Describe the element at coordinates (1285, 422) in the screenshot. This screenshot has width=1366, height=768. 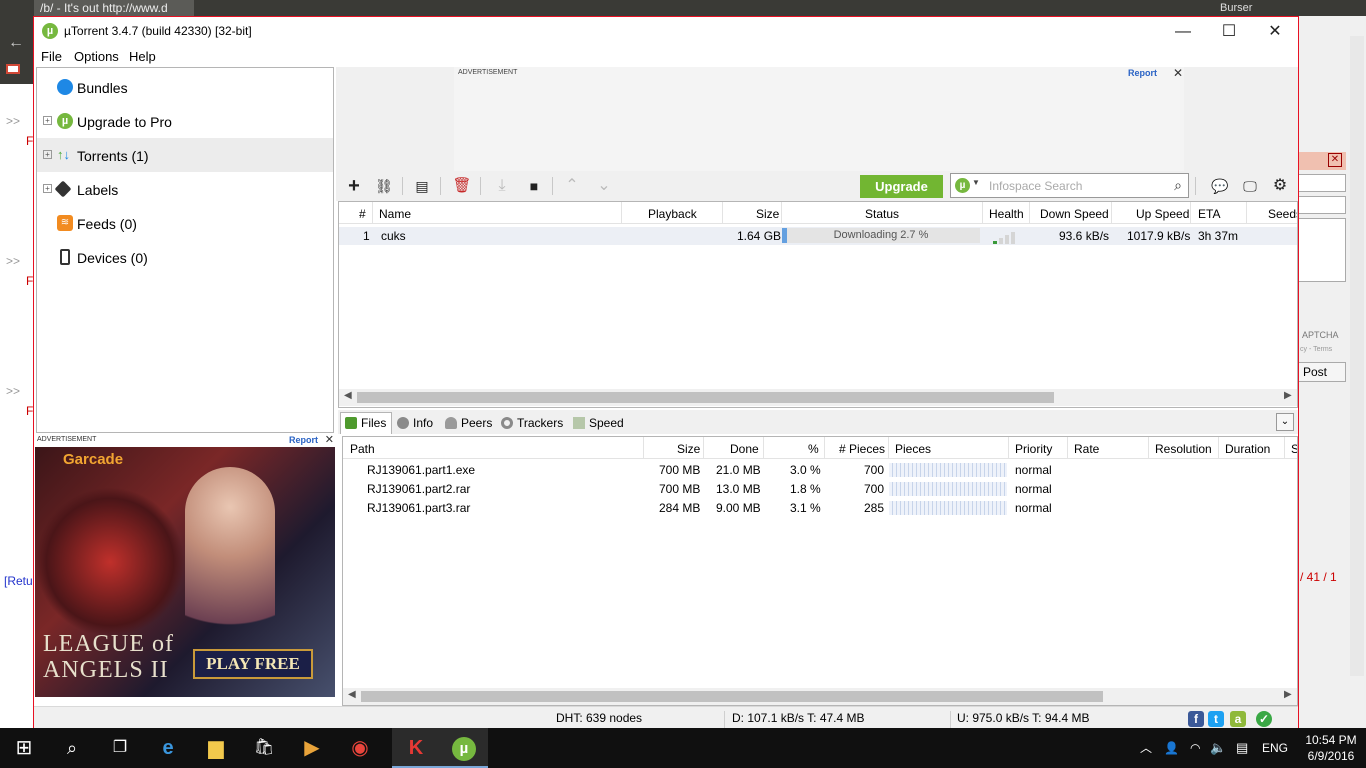
I see `collapse-pane-icon: ⌄` at that location.